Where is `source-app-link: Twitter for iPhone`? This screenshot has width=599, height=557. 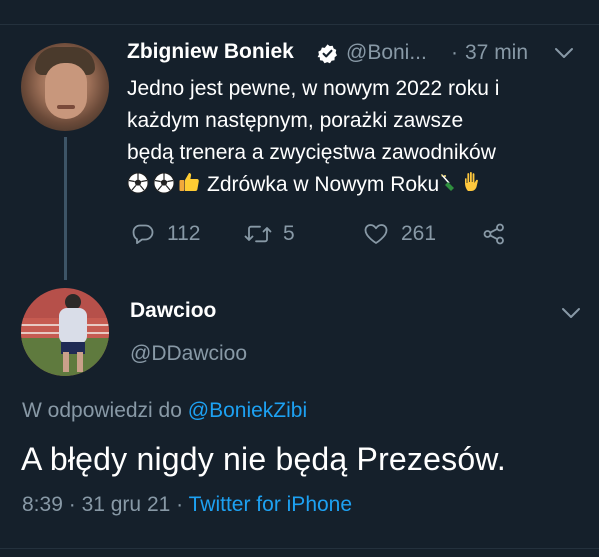 source-app-link: Twitter for iPhone is located at coordinates (270, 504).